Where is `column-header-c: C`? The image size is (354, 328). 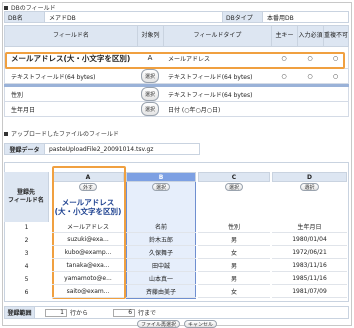
column-header-c: C is located at coordinates (234, 177).